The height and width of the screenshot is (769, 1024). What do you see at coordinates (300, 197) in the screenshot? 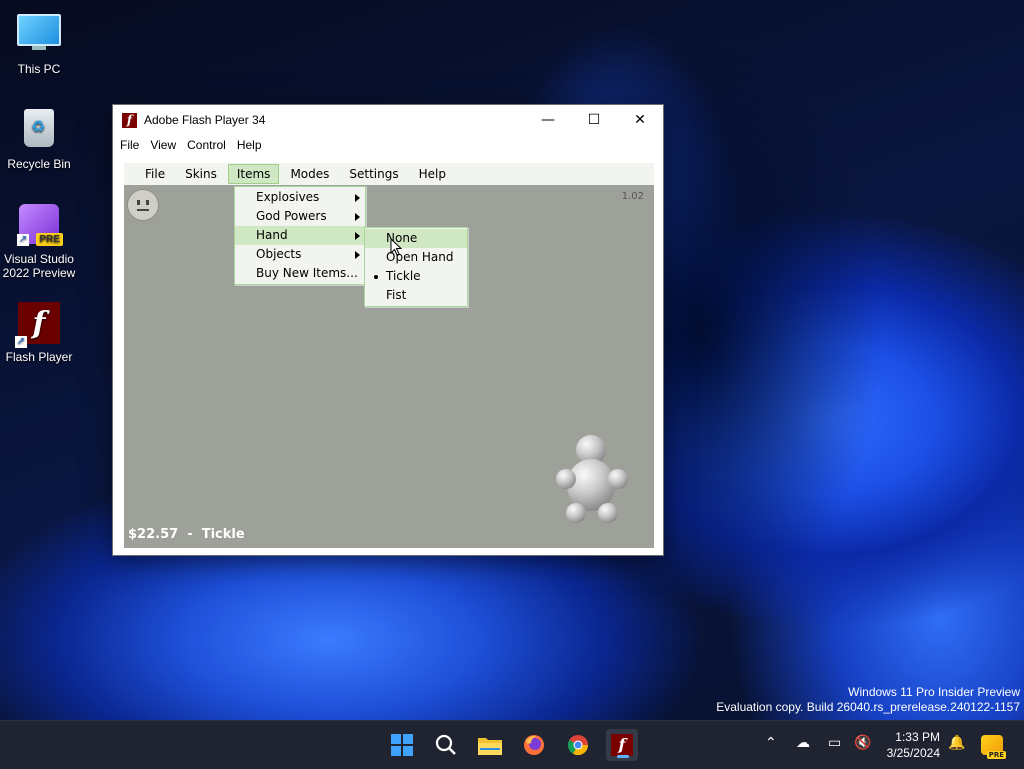
I see `menu-item-explosives: Explosives` at bounding box center [300, 197].